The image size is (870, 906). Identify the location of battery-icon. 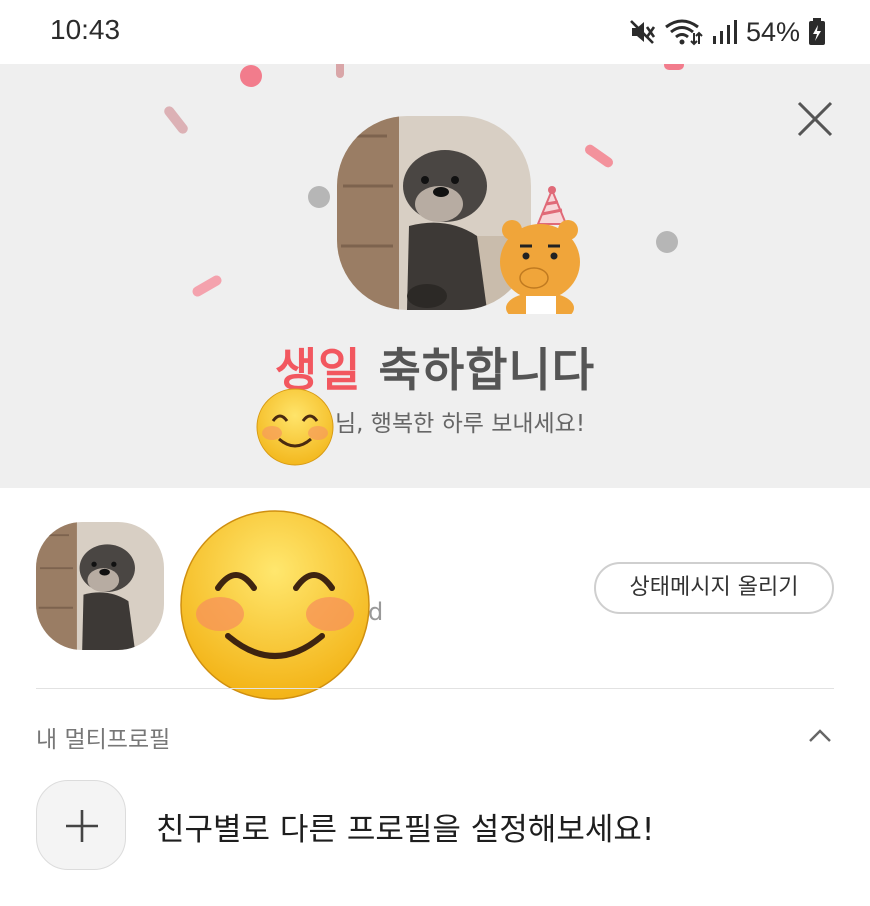
(817, 31).